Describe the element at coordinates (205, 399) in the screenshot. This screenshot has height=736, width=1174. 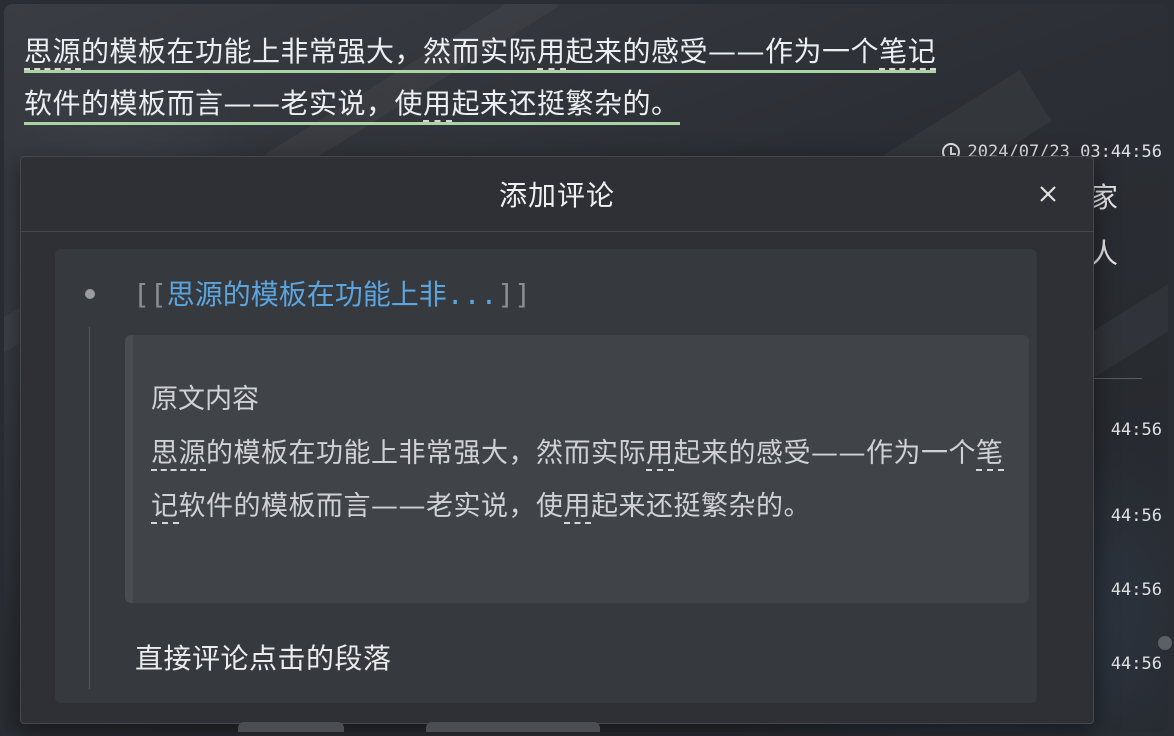
I see `quote-title: 原文内容` at that location.